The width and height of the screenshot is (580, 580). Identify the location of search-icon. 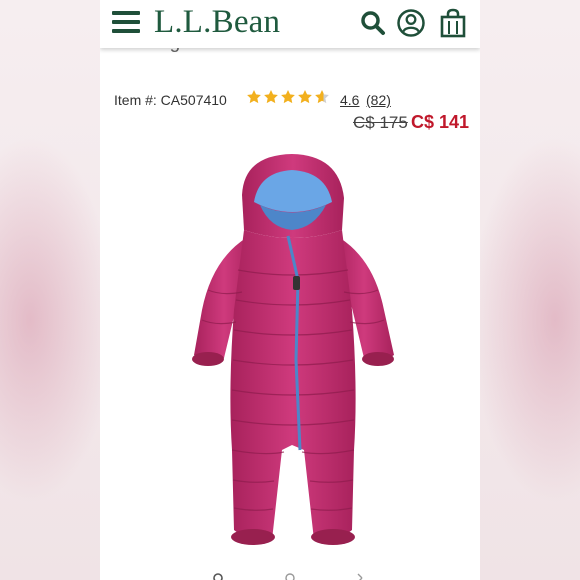
(373, 23).